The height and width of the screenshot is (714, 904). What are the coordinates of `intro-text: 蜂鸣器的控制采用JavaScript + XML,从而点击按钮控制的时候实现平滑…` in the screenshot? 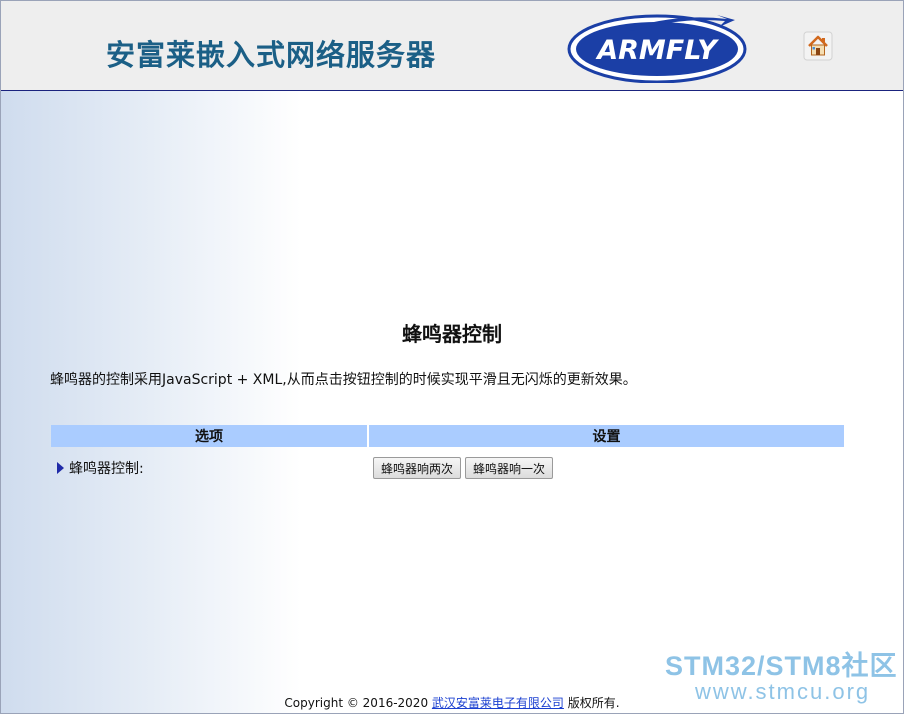 It's located at (343, 380).